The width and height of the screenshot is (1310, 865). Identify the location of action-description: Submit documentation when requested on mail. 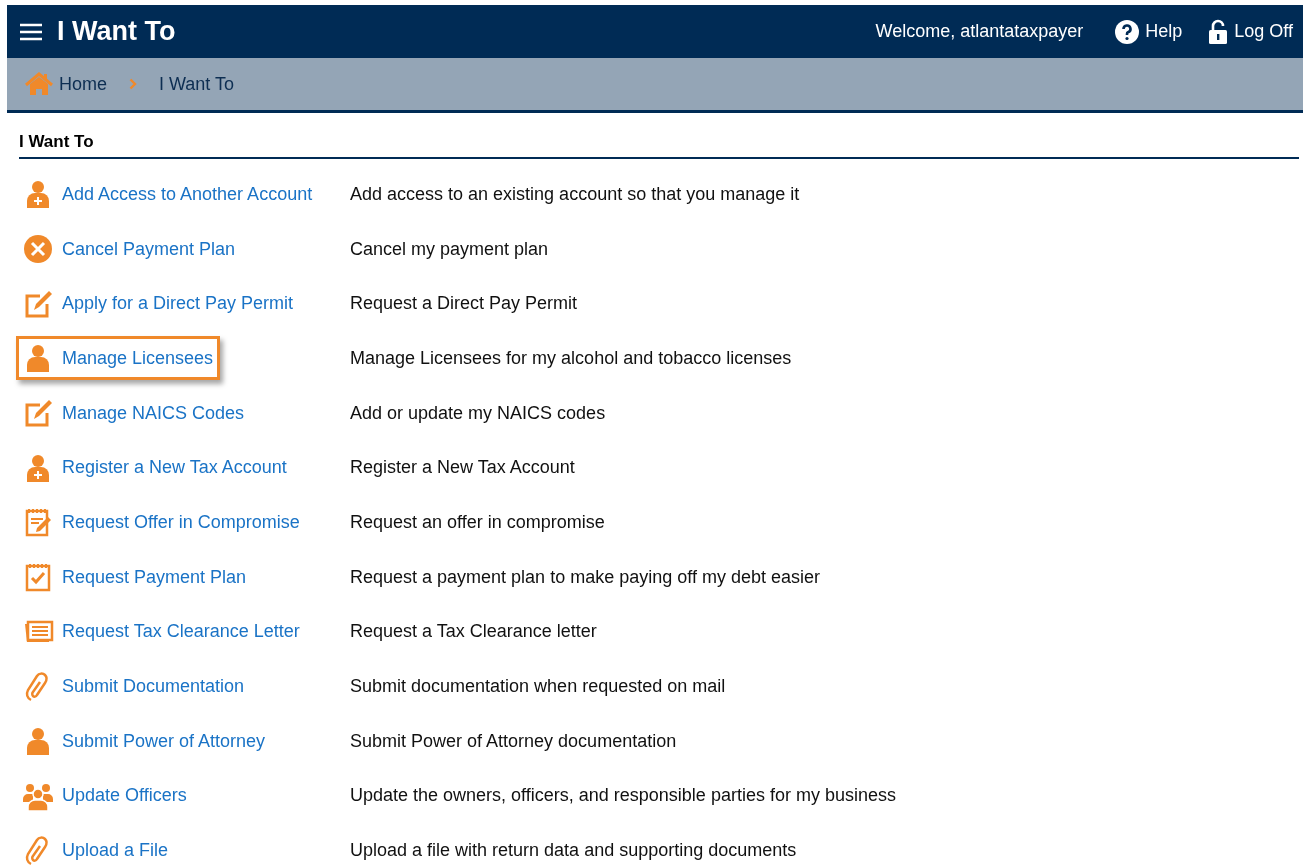
(538, 687).